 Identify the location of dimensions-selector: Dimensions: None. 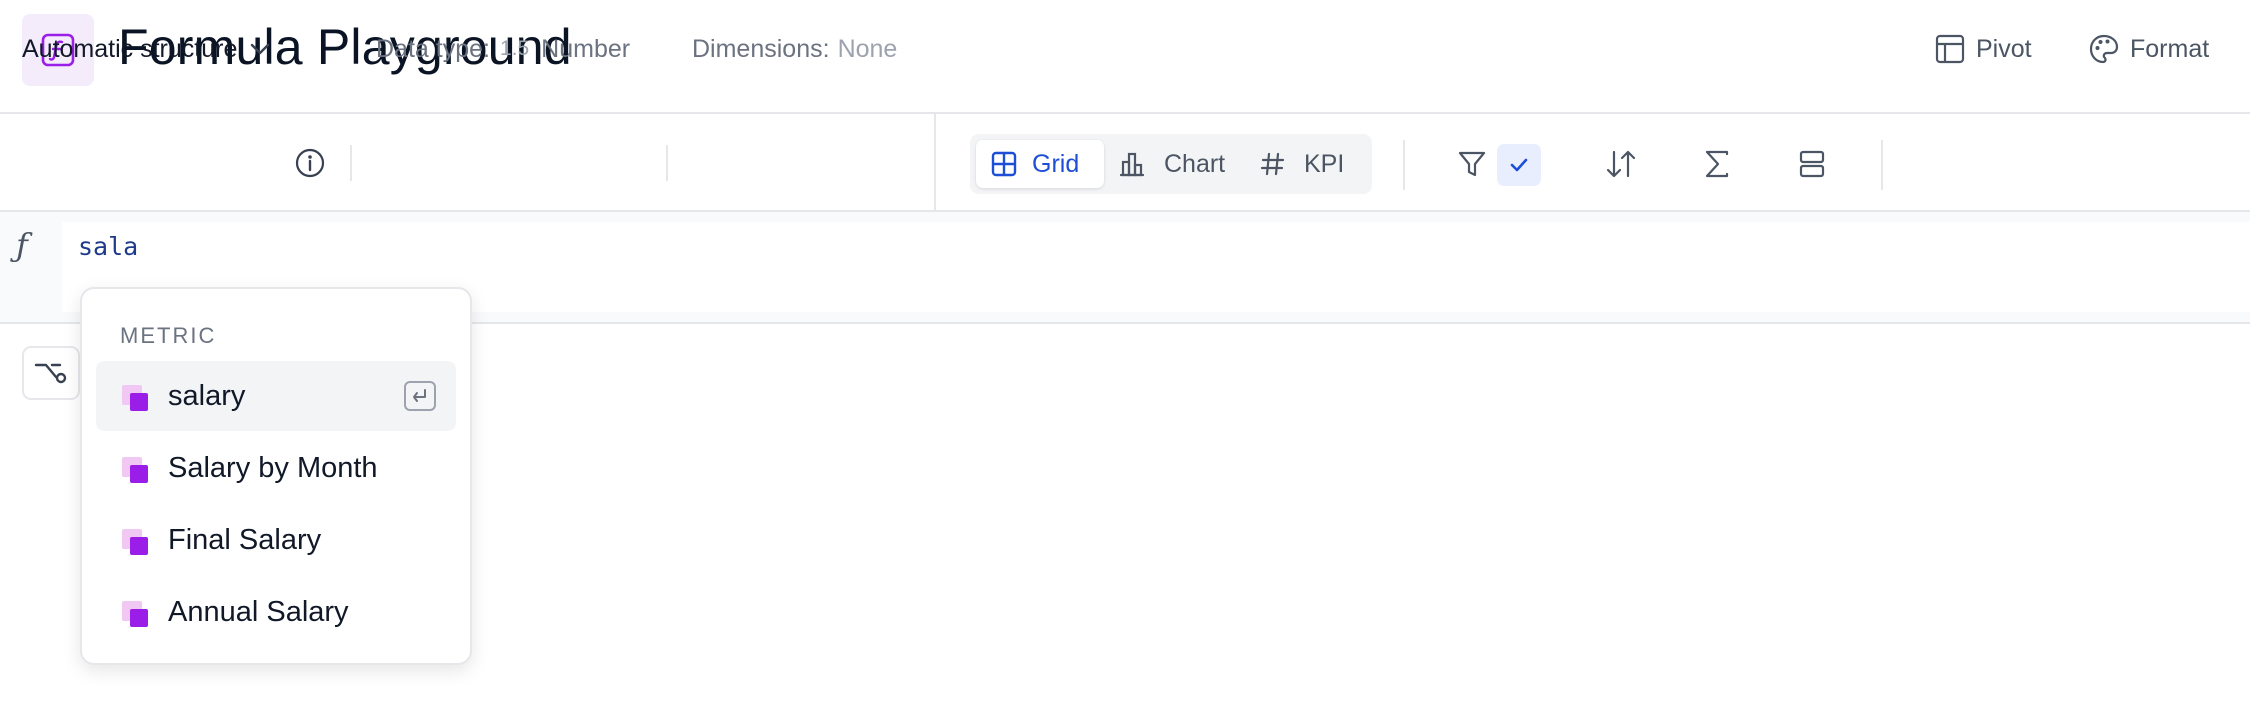
(794, 49).